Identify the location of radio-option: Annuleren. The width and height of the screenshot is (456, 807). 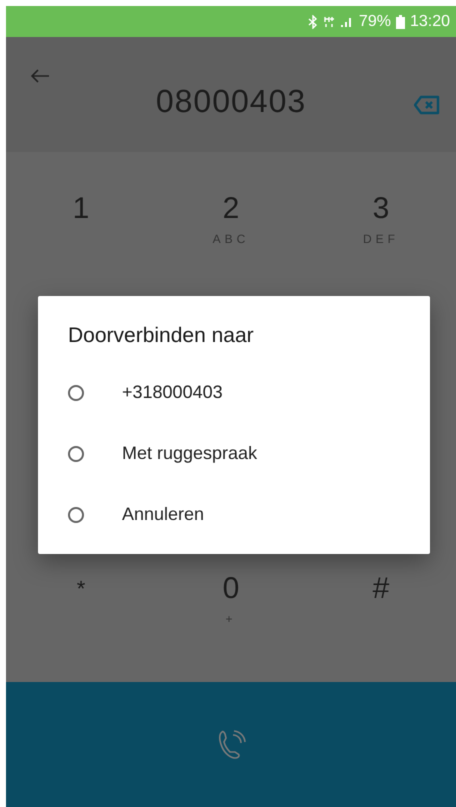
(249, 514).